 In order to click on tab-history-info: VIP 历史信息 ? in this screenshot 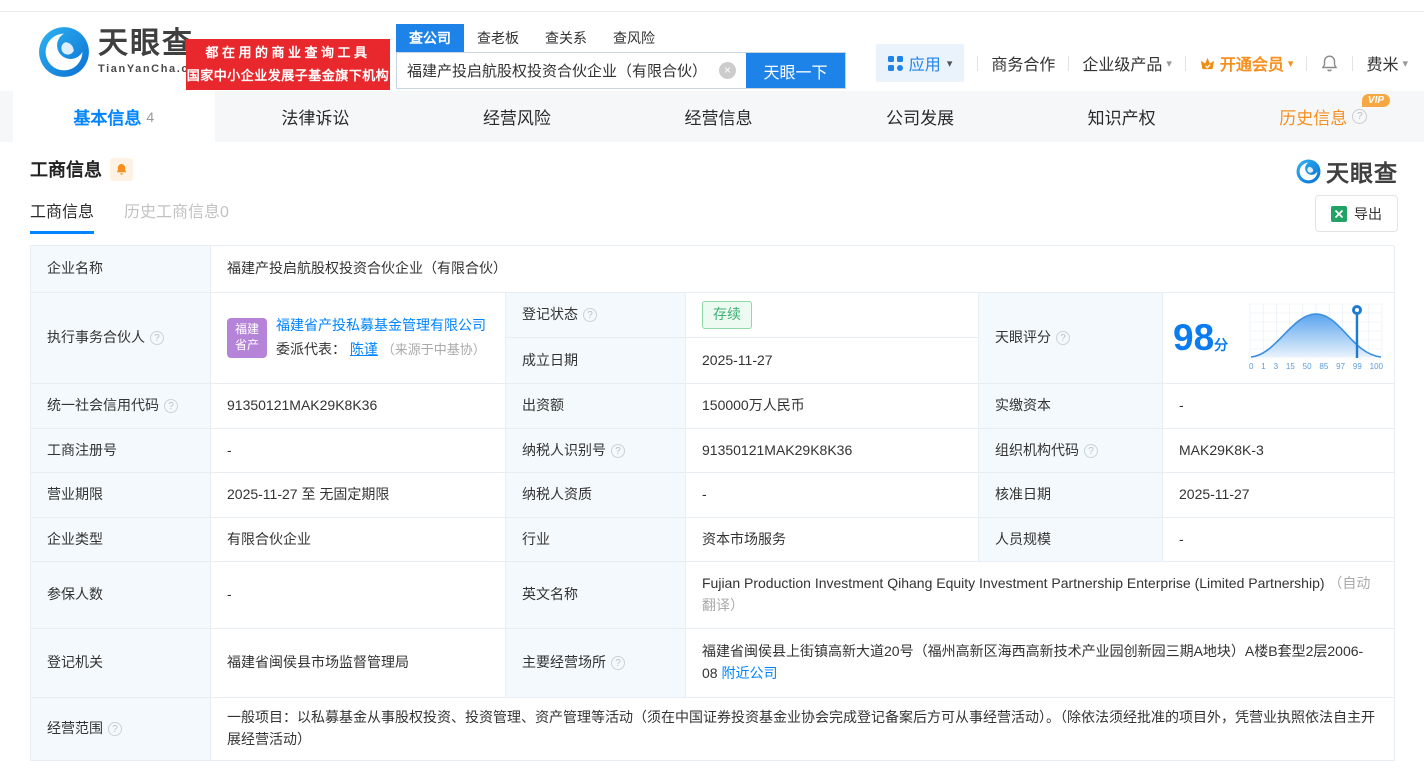, I will do `click(1323, 116)`.